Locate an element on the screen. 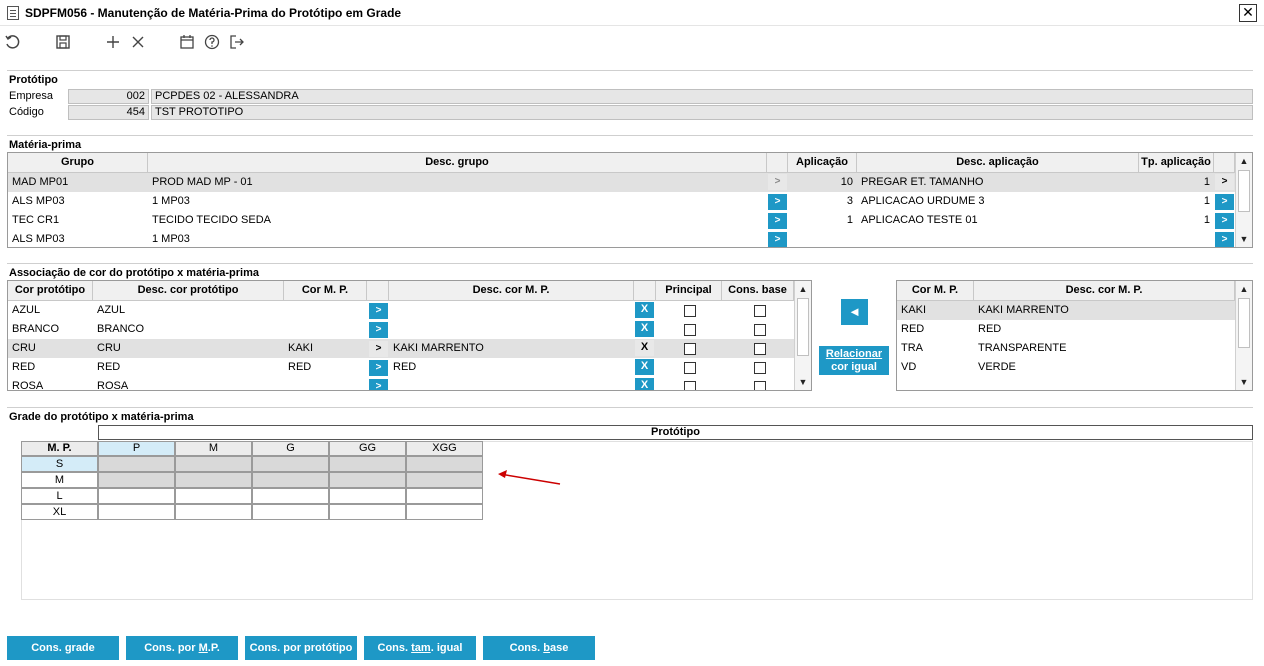 This screenshot has width=1264, height=666. table-row: AZUL AZUL > X is located at coordinates (409, 310).